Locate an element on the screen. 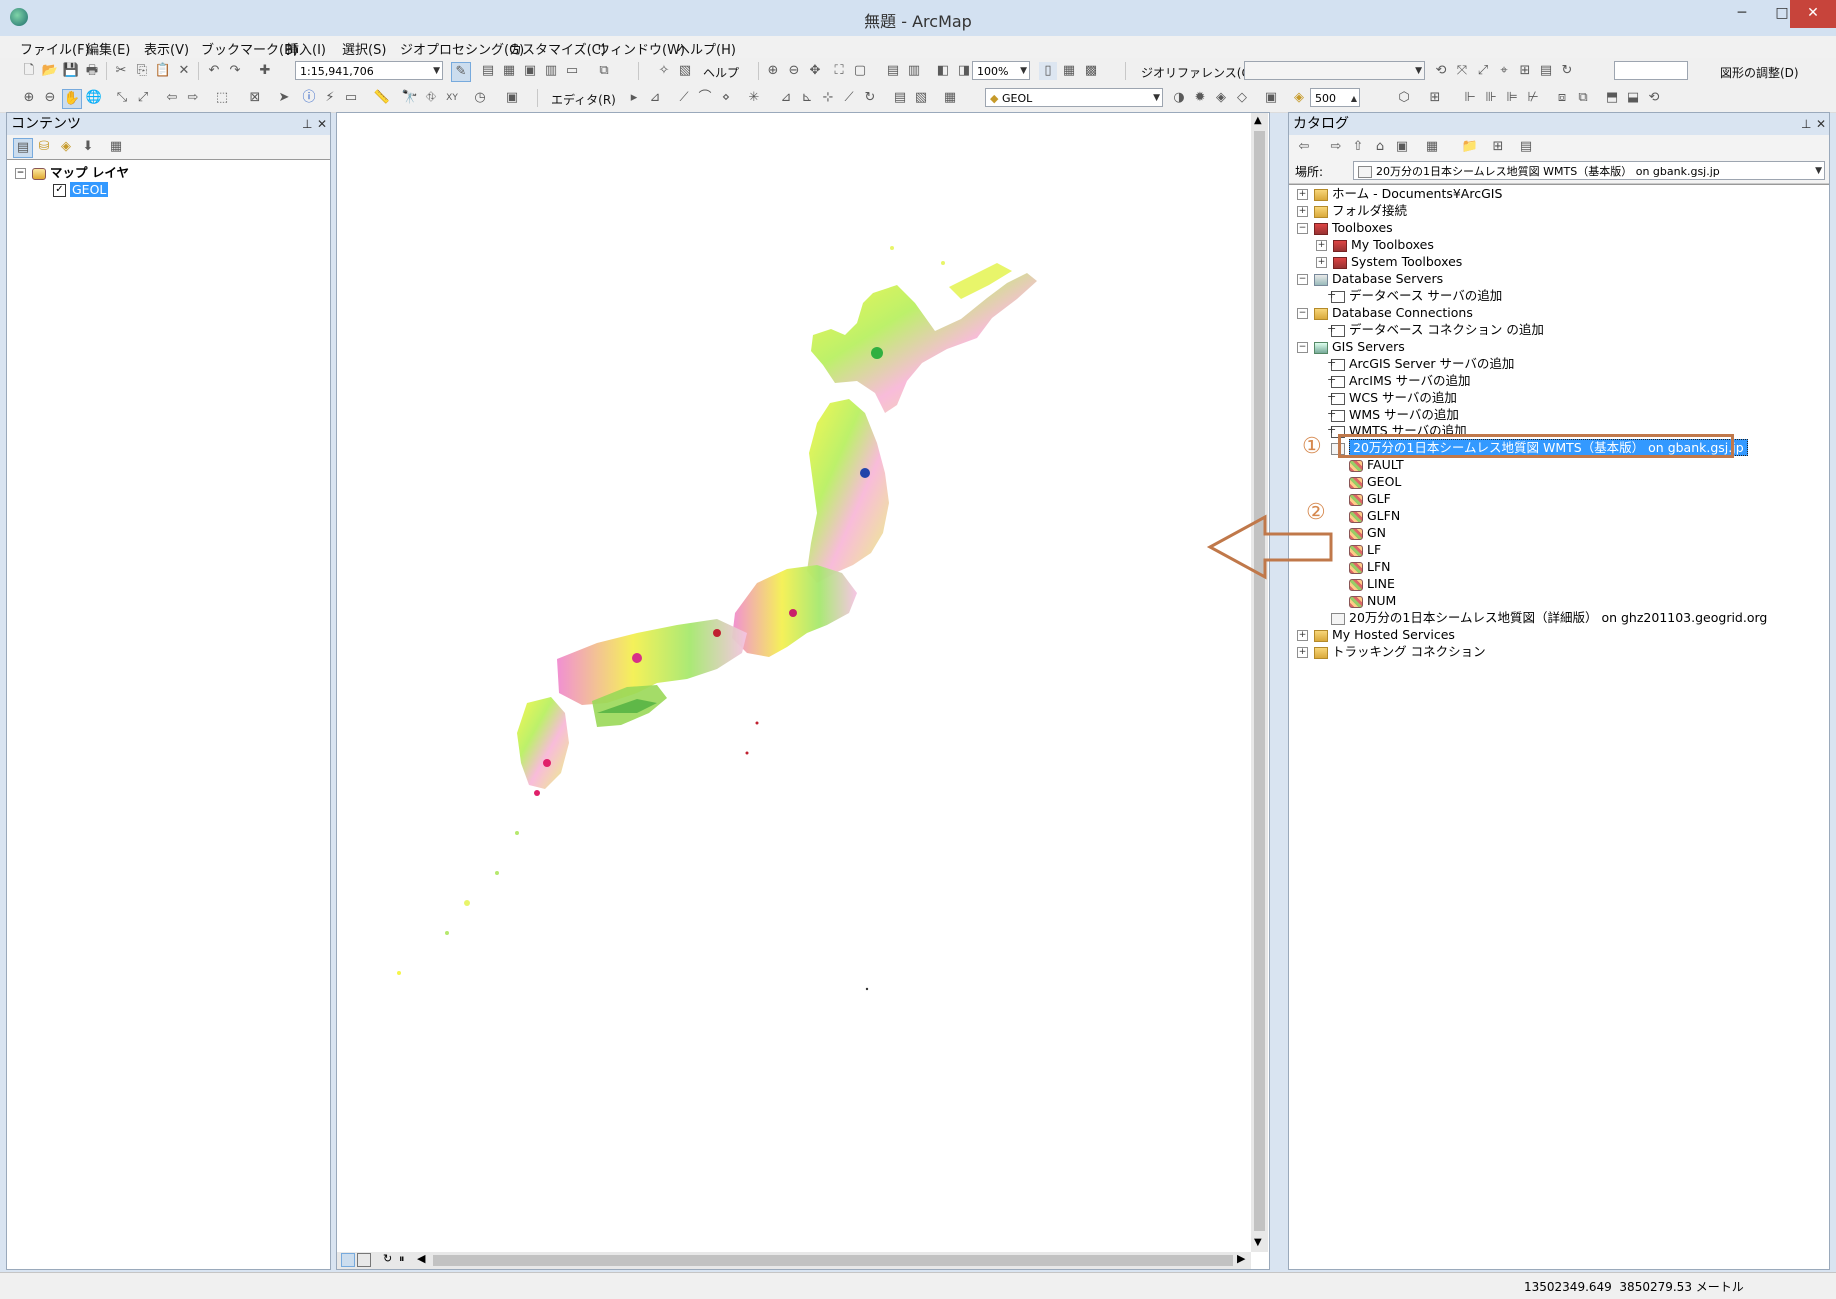 The height and width of the screenshot is (1299, 1836). list-by-drawing-order-icon: ▤ is located at coordinates (23, 148).